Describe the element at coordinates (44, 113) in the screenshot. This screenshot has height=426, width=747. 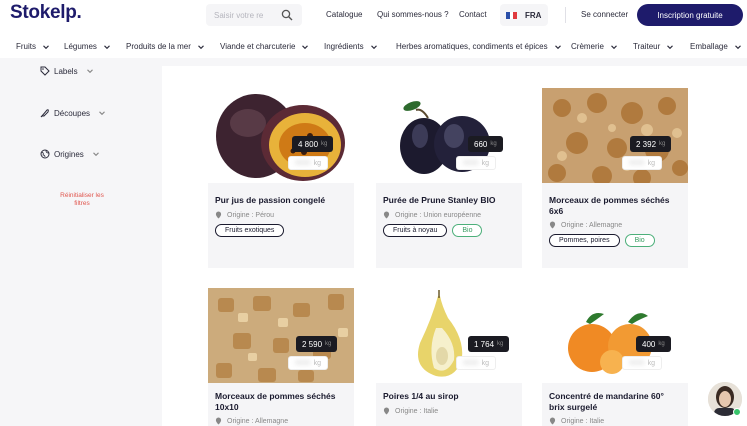
I see `knife-icon` at that location.